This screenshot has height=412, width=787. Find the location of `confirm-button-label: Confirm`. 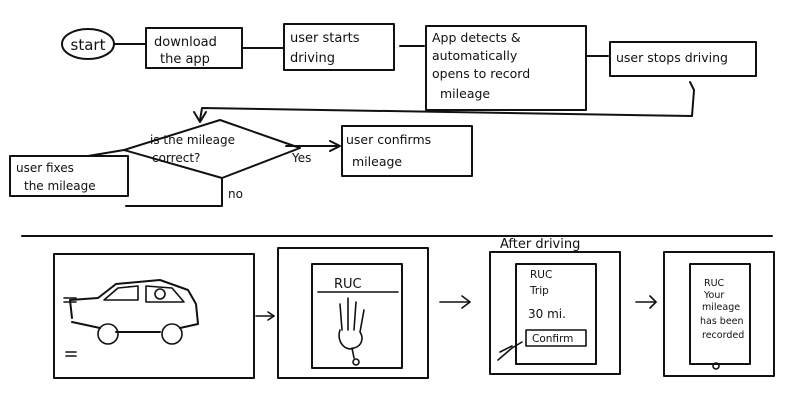

confirm-button-label: Confirm is located at coordinates (552, 339).